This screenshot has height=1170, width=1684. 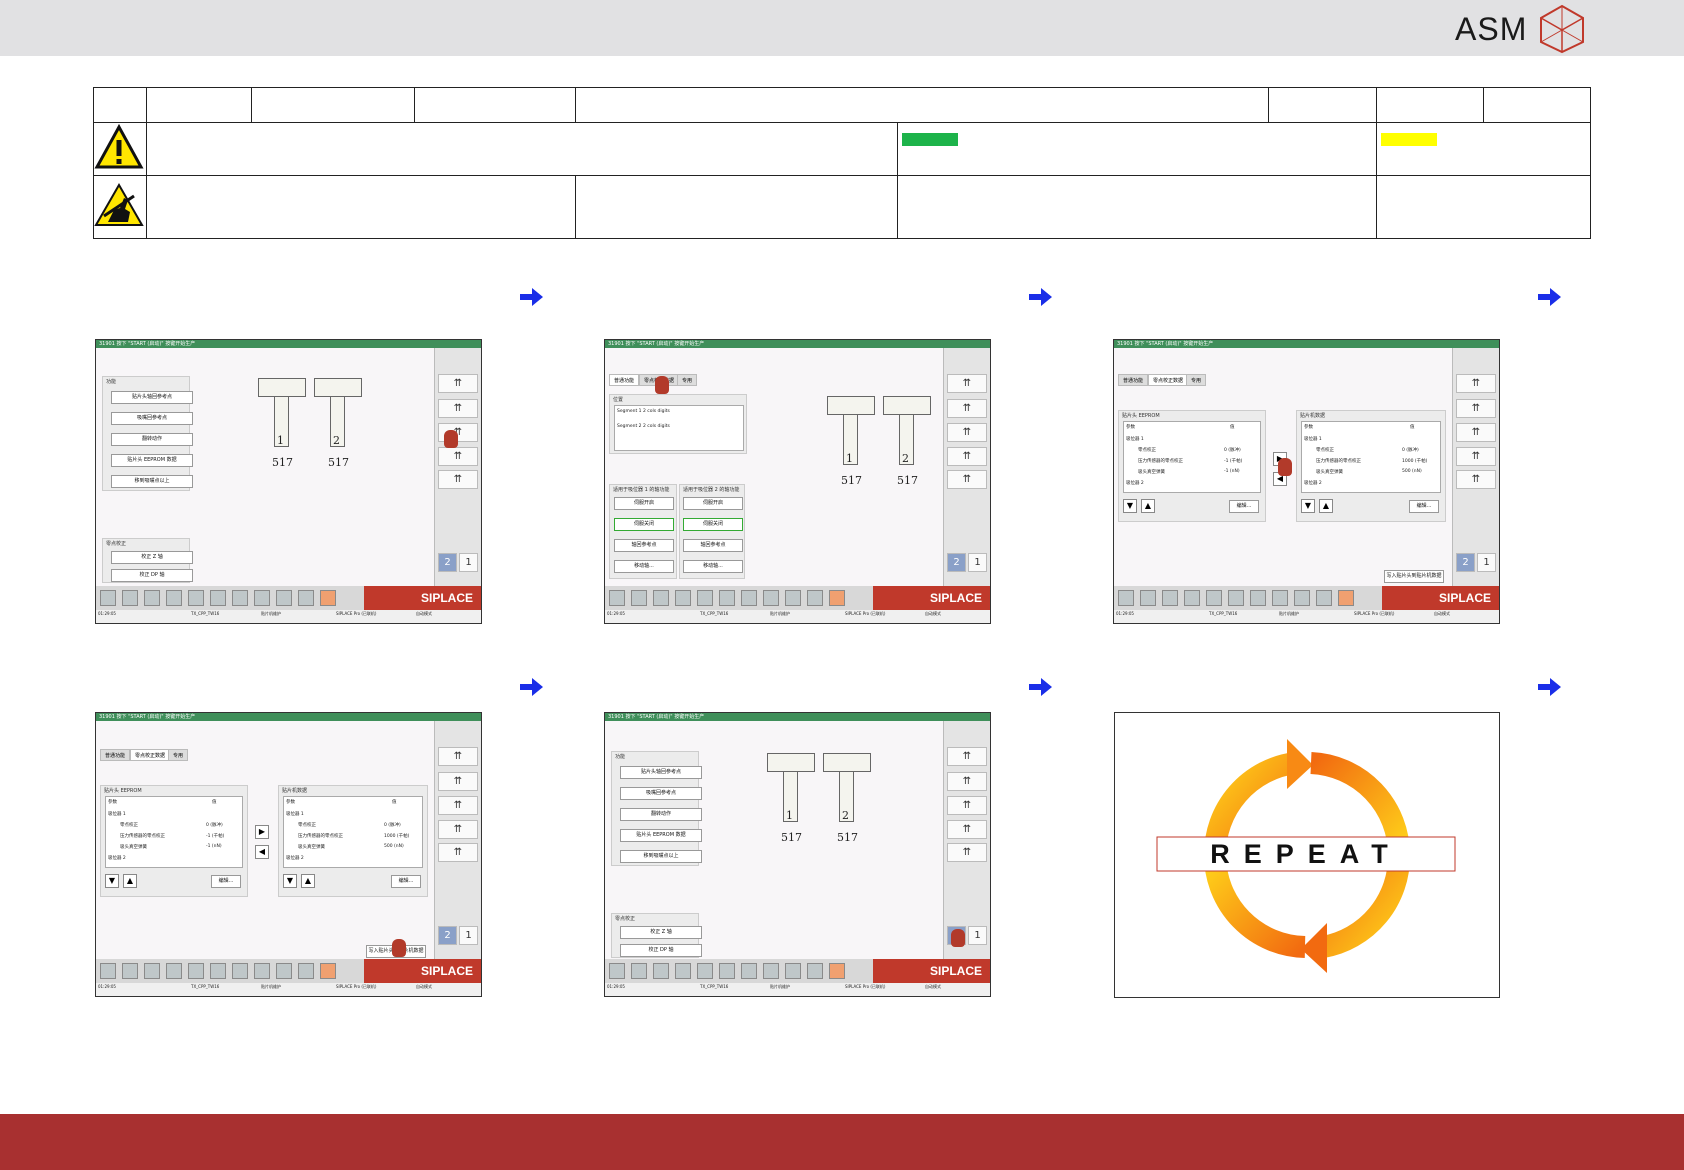 What do you see at coordinates (1414, 576) in the screenshot?
I see `write-head-to-machine-button: 写入贴片头到贴片机数据` at bounding box center [1414, 576].